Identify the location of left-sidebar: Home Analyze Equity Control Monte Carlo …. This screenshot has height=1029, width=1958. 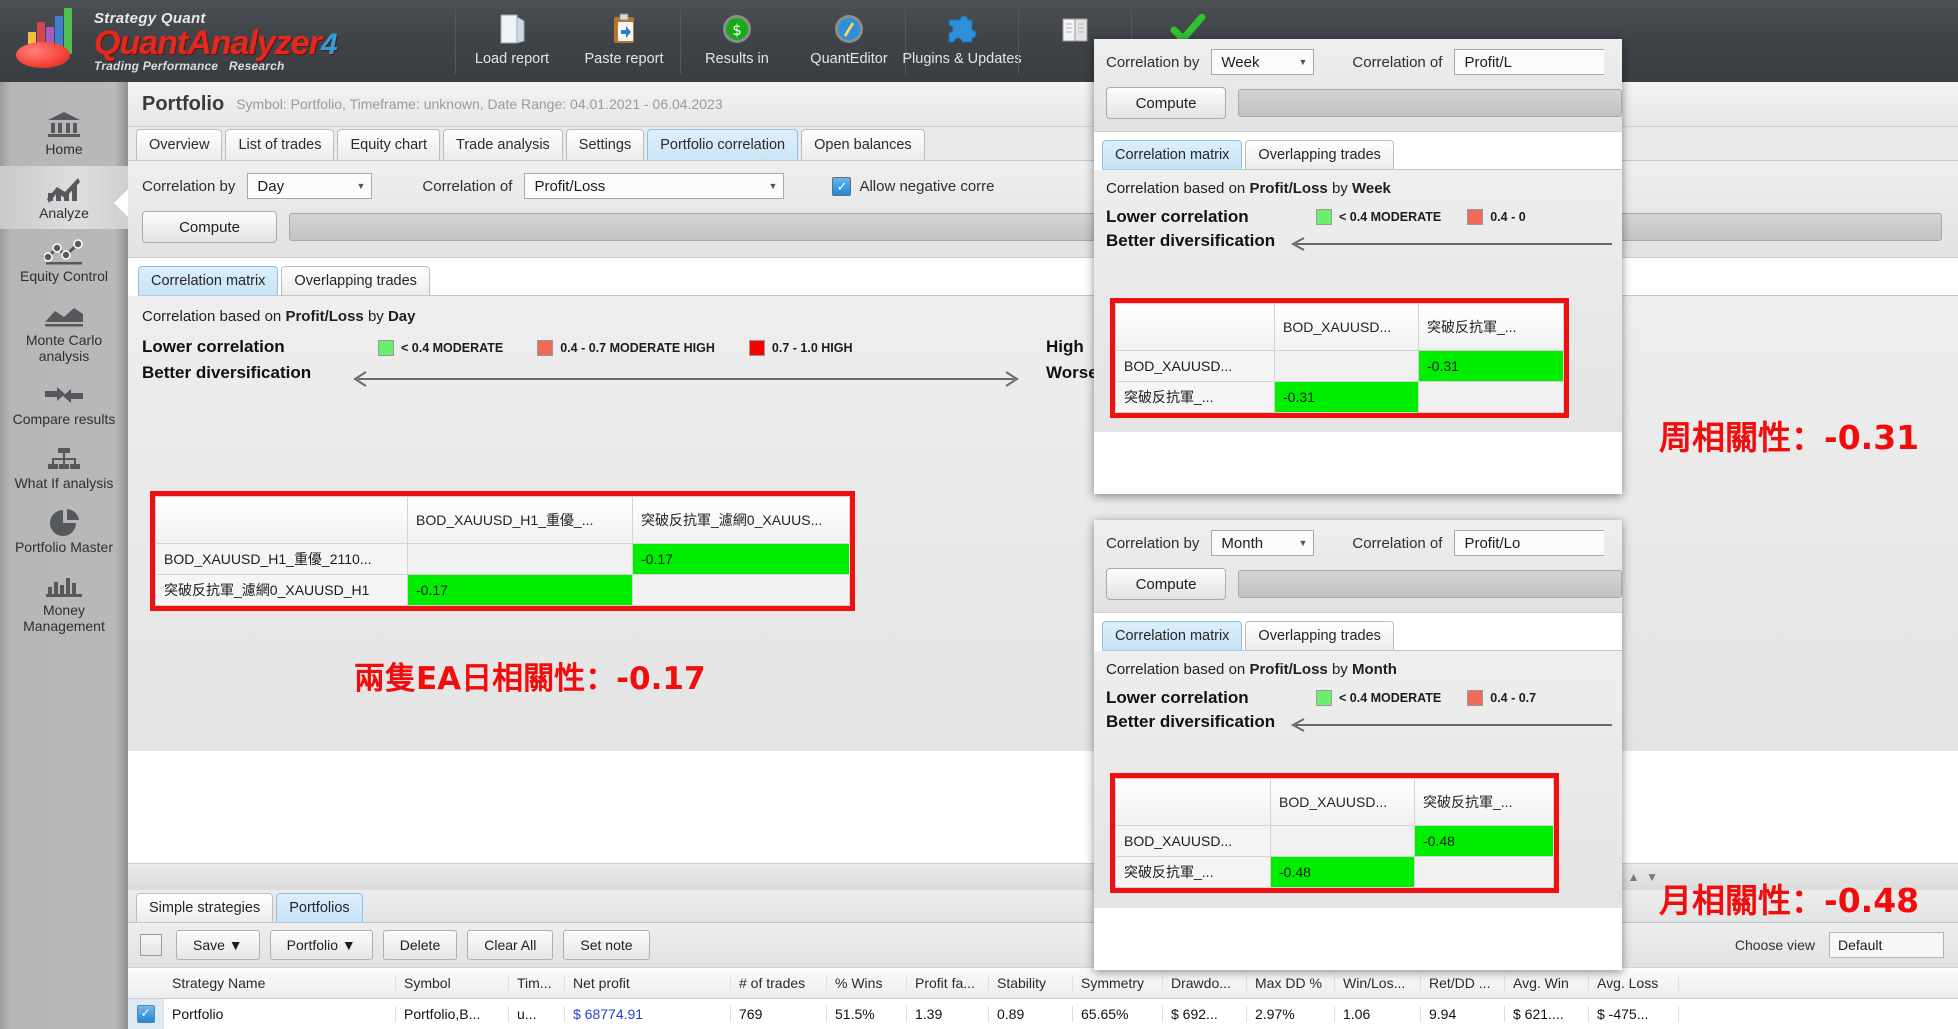
(64, 555).